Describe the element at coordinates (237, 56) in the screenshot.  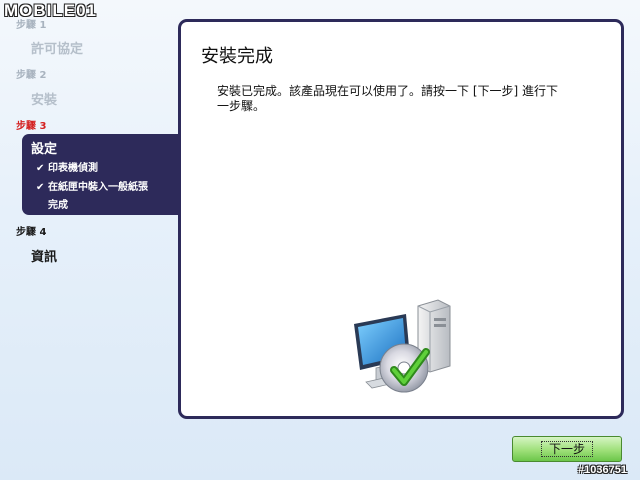
I see `page-title: 安裝完成` at that location.